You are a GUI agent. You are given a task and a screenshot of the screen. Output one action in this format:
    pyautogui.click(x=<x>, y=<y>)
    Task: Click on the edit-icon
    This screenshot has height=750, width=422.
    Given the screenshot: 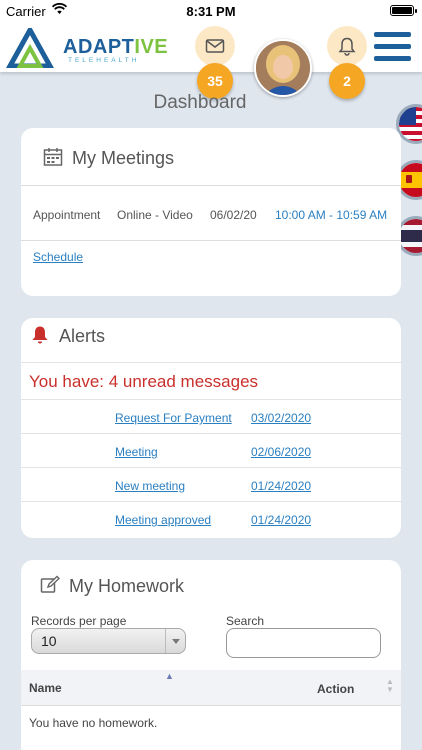 What is the action you would take?
    pyautogui.click(x=50, y=584)
    